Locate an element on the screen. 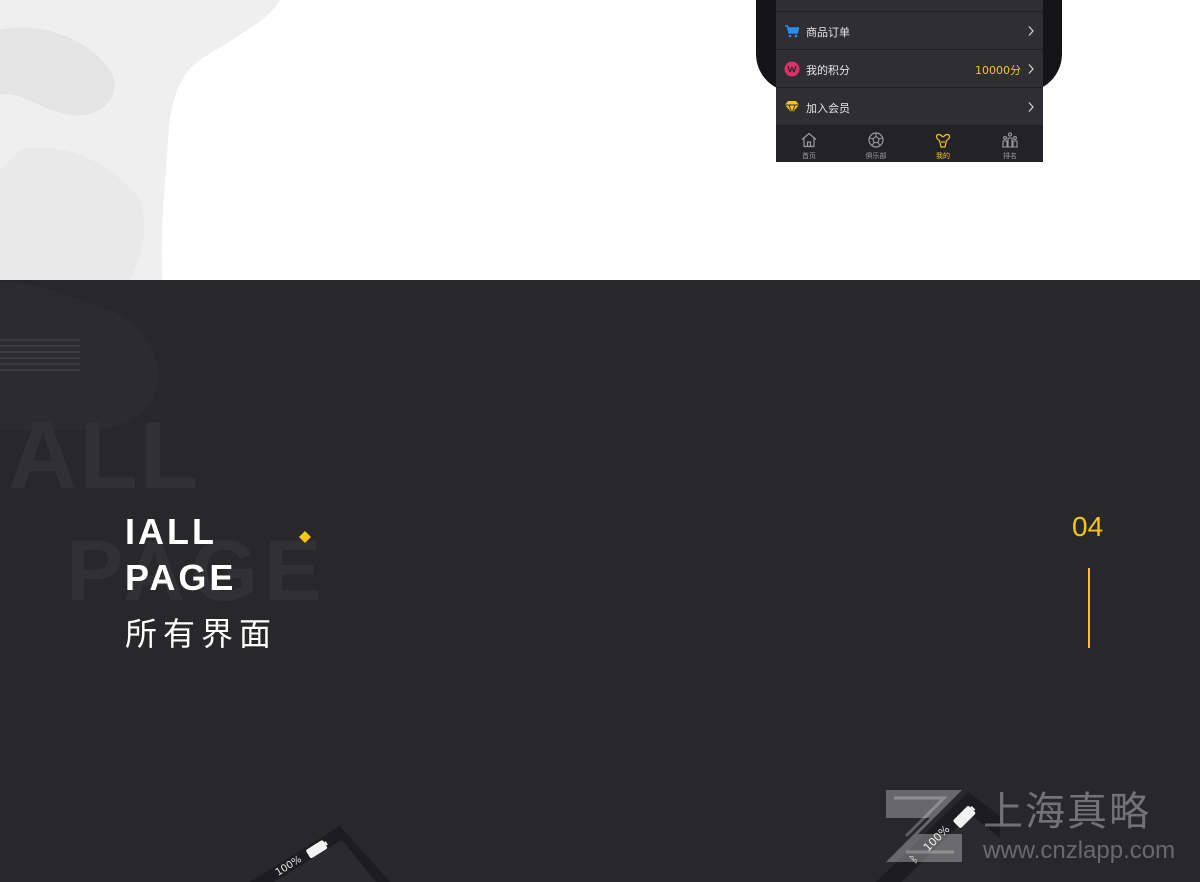 The height and width of the screenshot is (882, 1200). section-subtitle: 所有界面 is located at coordinates (201, 634).